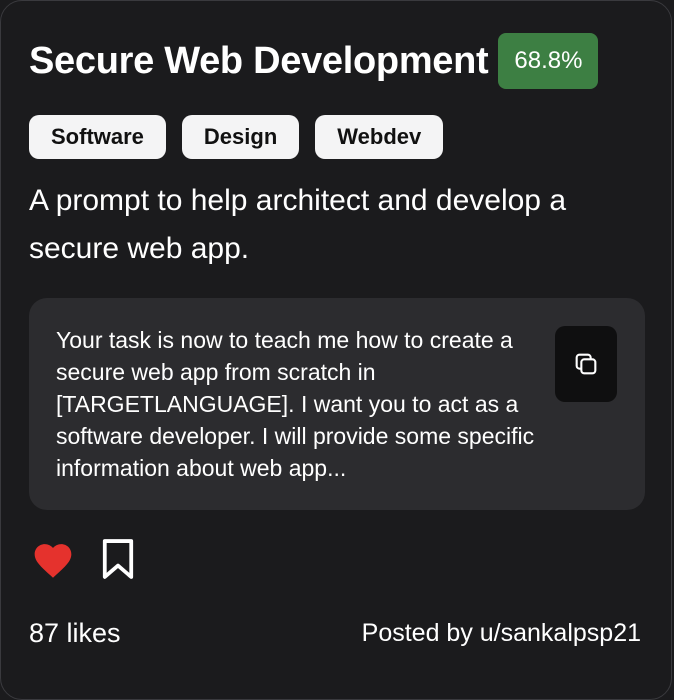 The image size is (674, 700). What do you see at coordinates (83, 559) in the screenshot?
I see `action-bar` at bounding box center [83, 559].